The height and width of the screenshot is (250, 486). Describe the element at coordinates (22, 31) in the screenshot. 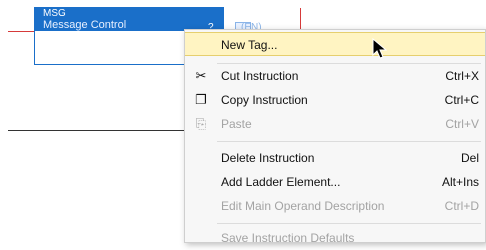

I see `rung-wire-left` at that location.